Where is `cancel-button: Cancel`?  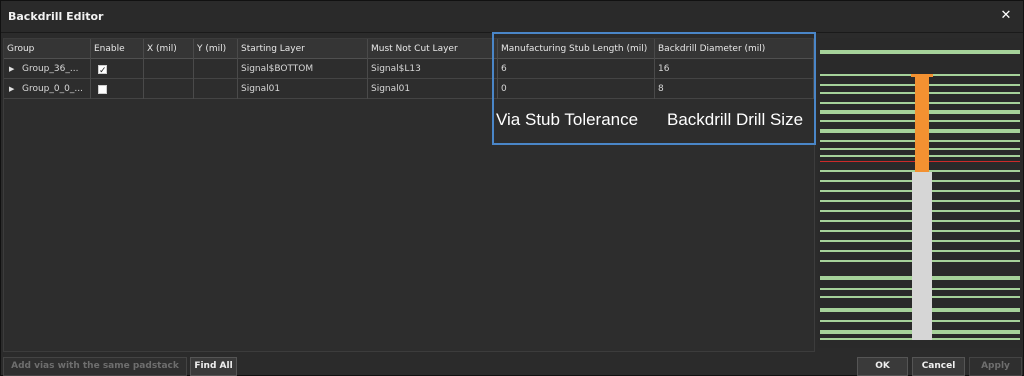 cancel-button: Cancel is located at coordinates (938, 366).